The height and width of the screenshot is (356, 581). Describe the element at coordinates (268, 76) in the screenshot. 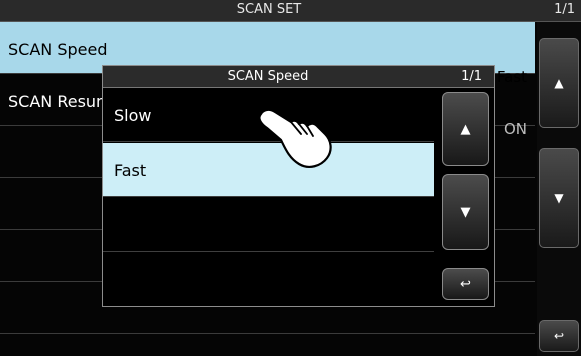

I see `dialog-title: SCAN Speed` at that location.